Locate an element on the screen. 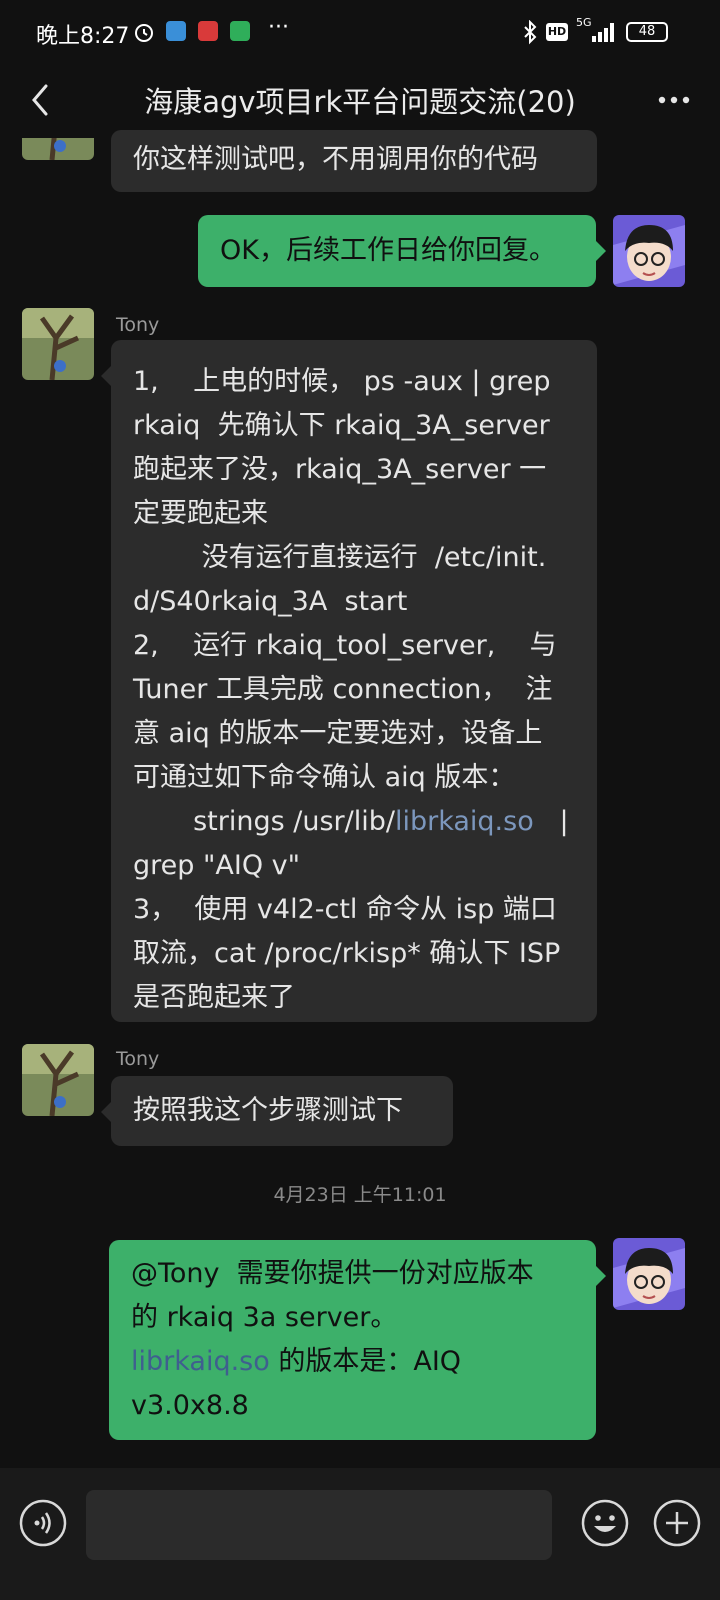  battery-level: 48 is located at coordinates (647, 31).